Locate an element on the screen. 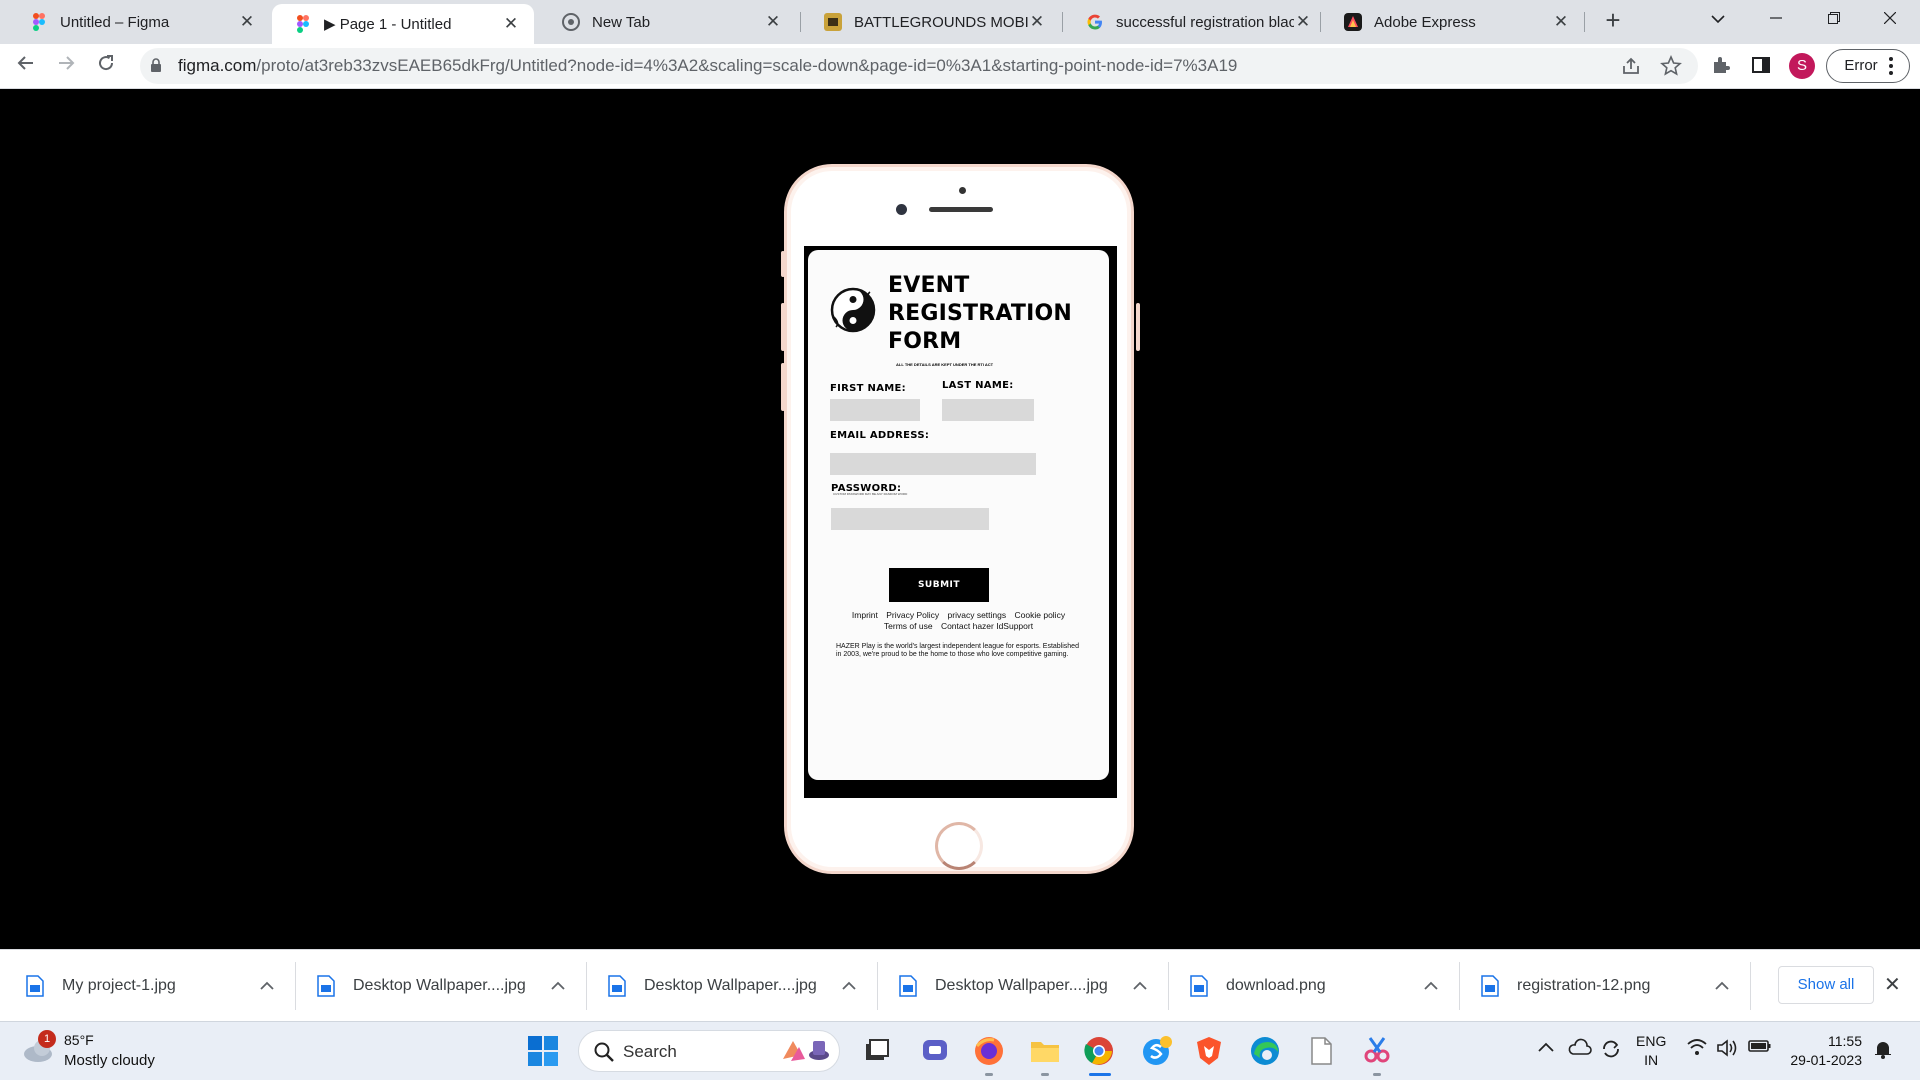 Image resolution: width=1920 pixels, height=1080 pixels. task-view-icon is located at coordinates (877, 1051).